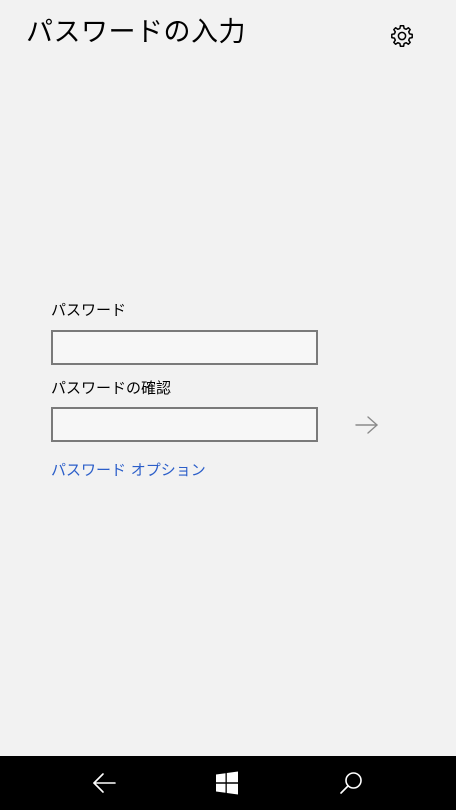 The height and width of the screenshot is (810, 456). Describe the element at coordinates (128, 470) in the screenshot. I see `password-options-link: パスワード オプション` at that location.